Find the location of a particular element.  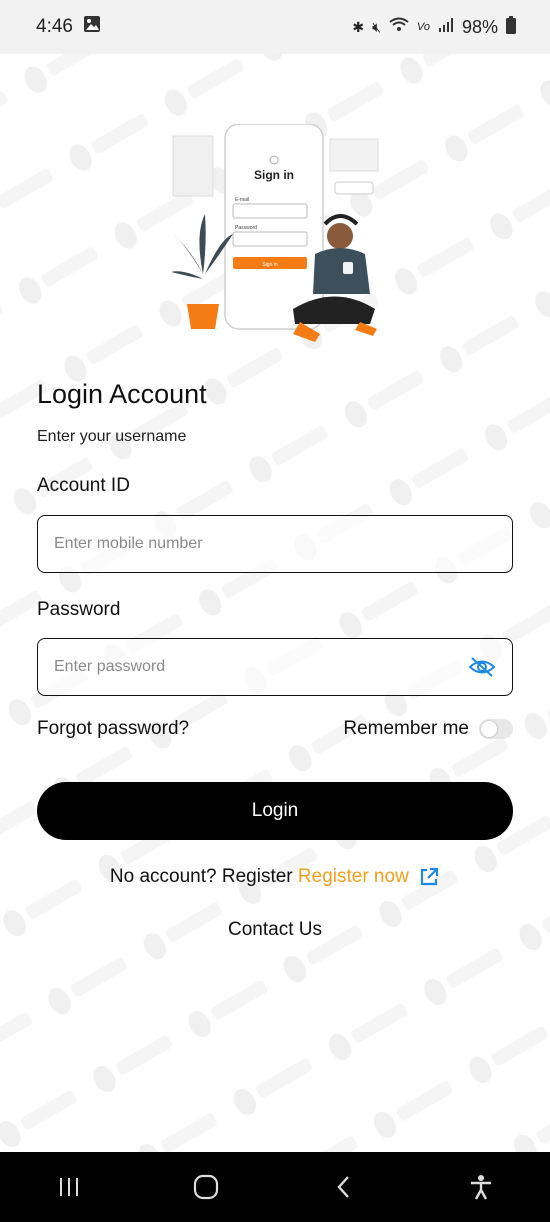

accessibility-icon is located at coordinates (481, 1187).